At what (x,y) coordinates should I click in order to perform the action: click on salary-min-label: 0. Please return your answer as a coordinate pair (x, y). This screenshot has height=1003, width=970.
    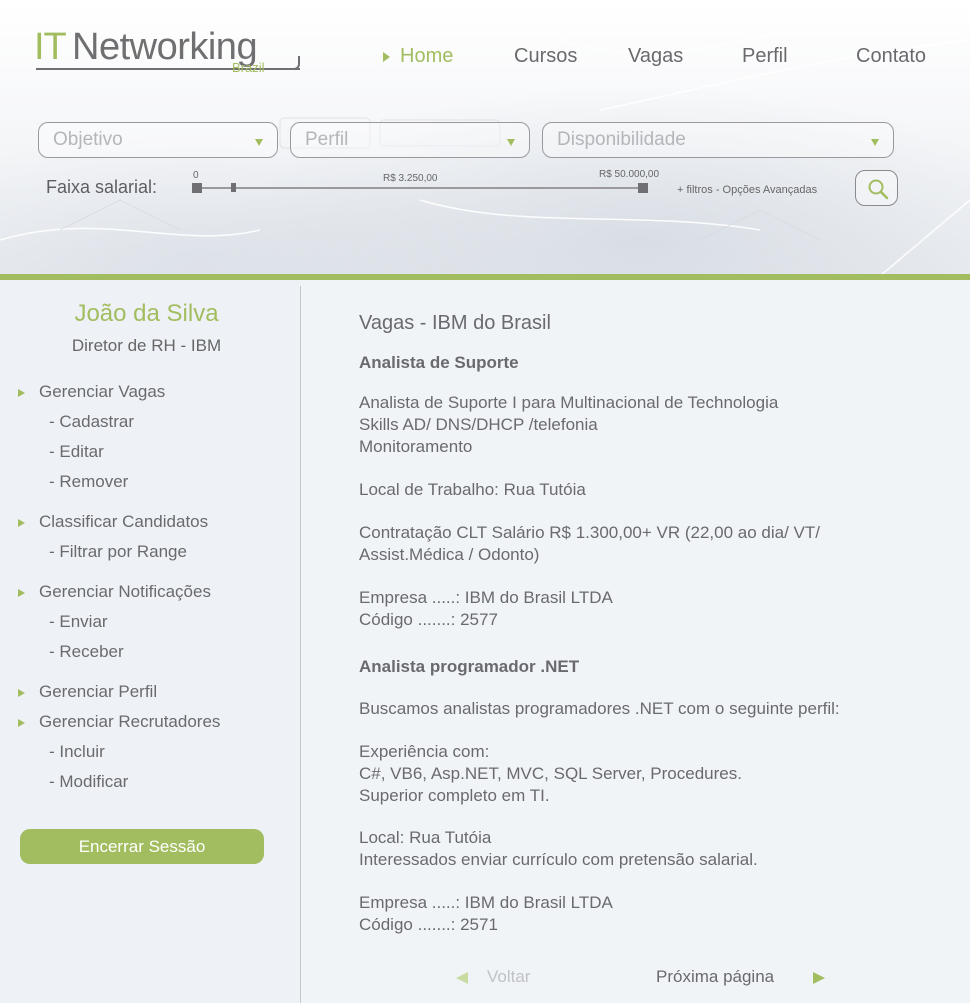
    Looking at the image, I should click on (196, 175).